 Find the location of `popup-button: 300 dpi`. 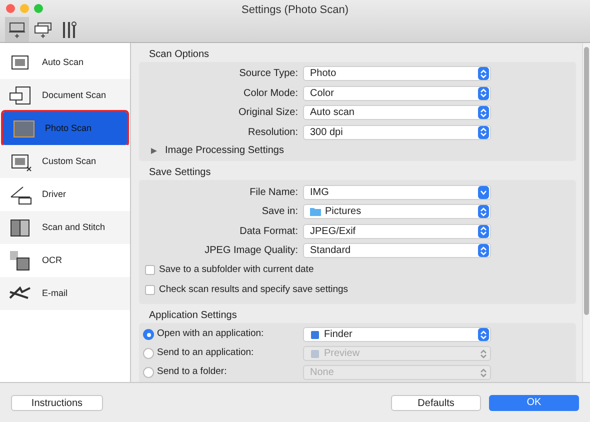

popup-button: 300 dpi is located at coordinates (397, 132).